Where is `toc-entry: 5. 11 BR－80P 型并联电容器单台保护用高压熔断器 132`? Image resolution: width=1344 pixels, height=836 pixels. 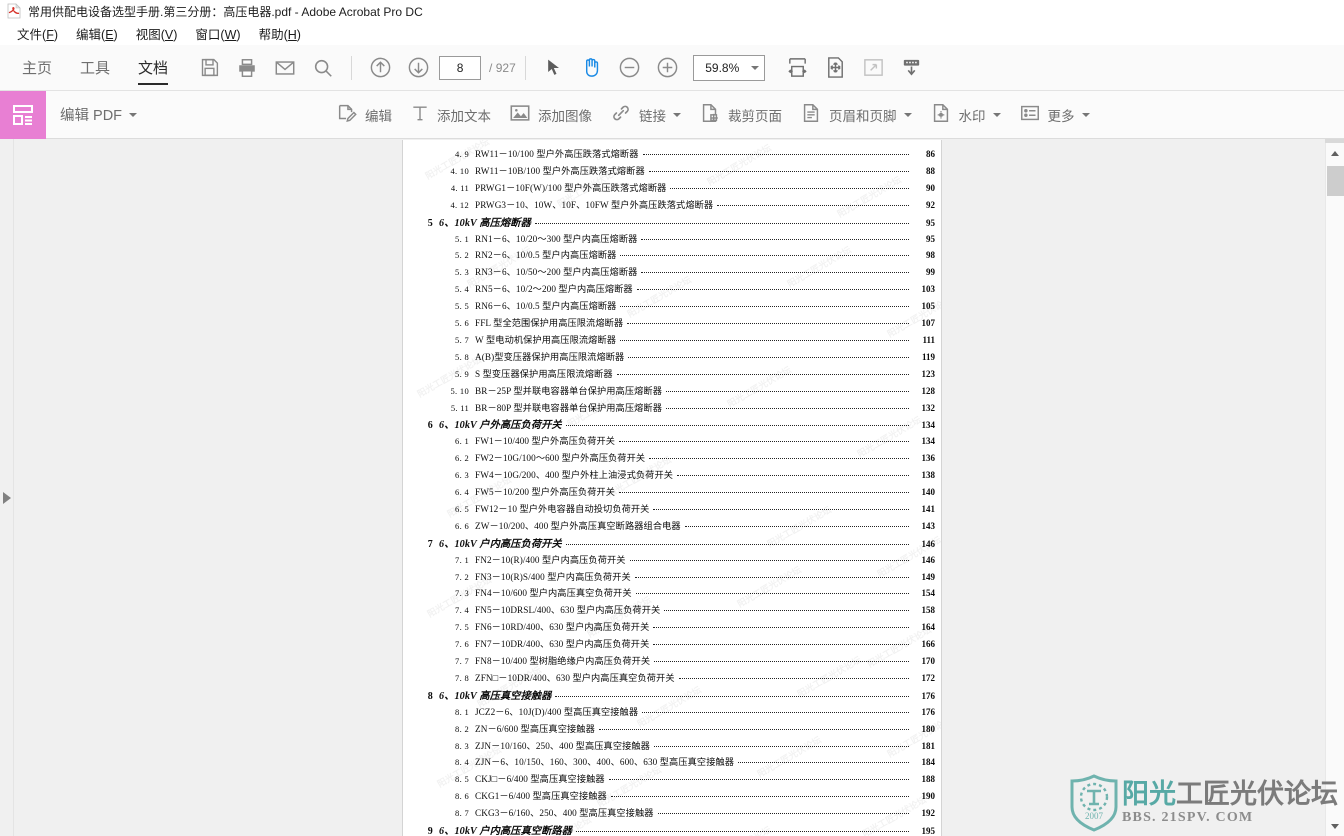 toc-entry: 5. 11 BR－80P 型并联电容器单台保护用高压熔断器 132 is located at coordinates (672, 408).